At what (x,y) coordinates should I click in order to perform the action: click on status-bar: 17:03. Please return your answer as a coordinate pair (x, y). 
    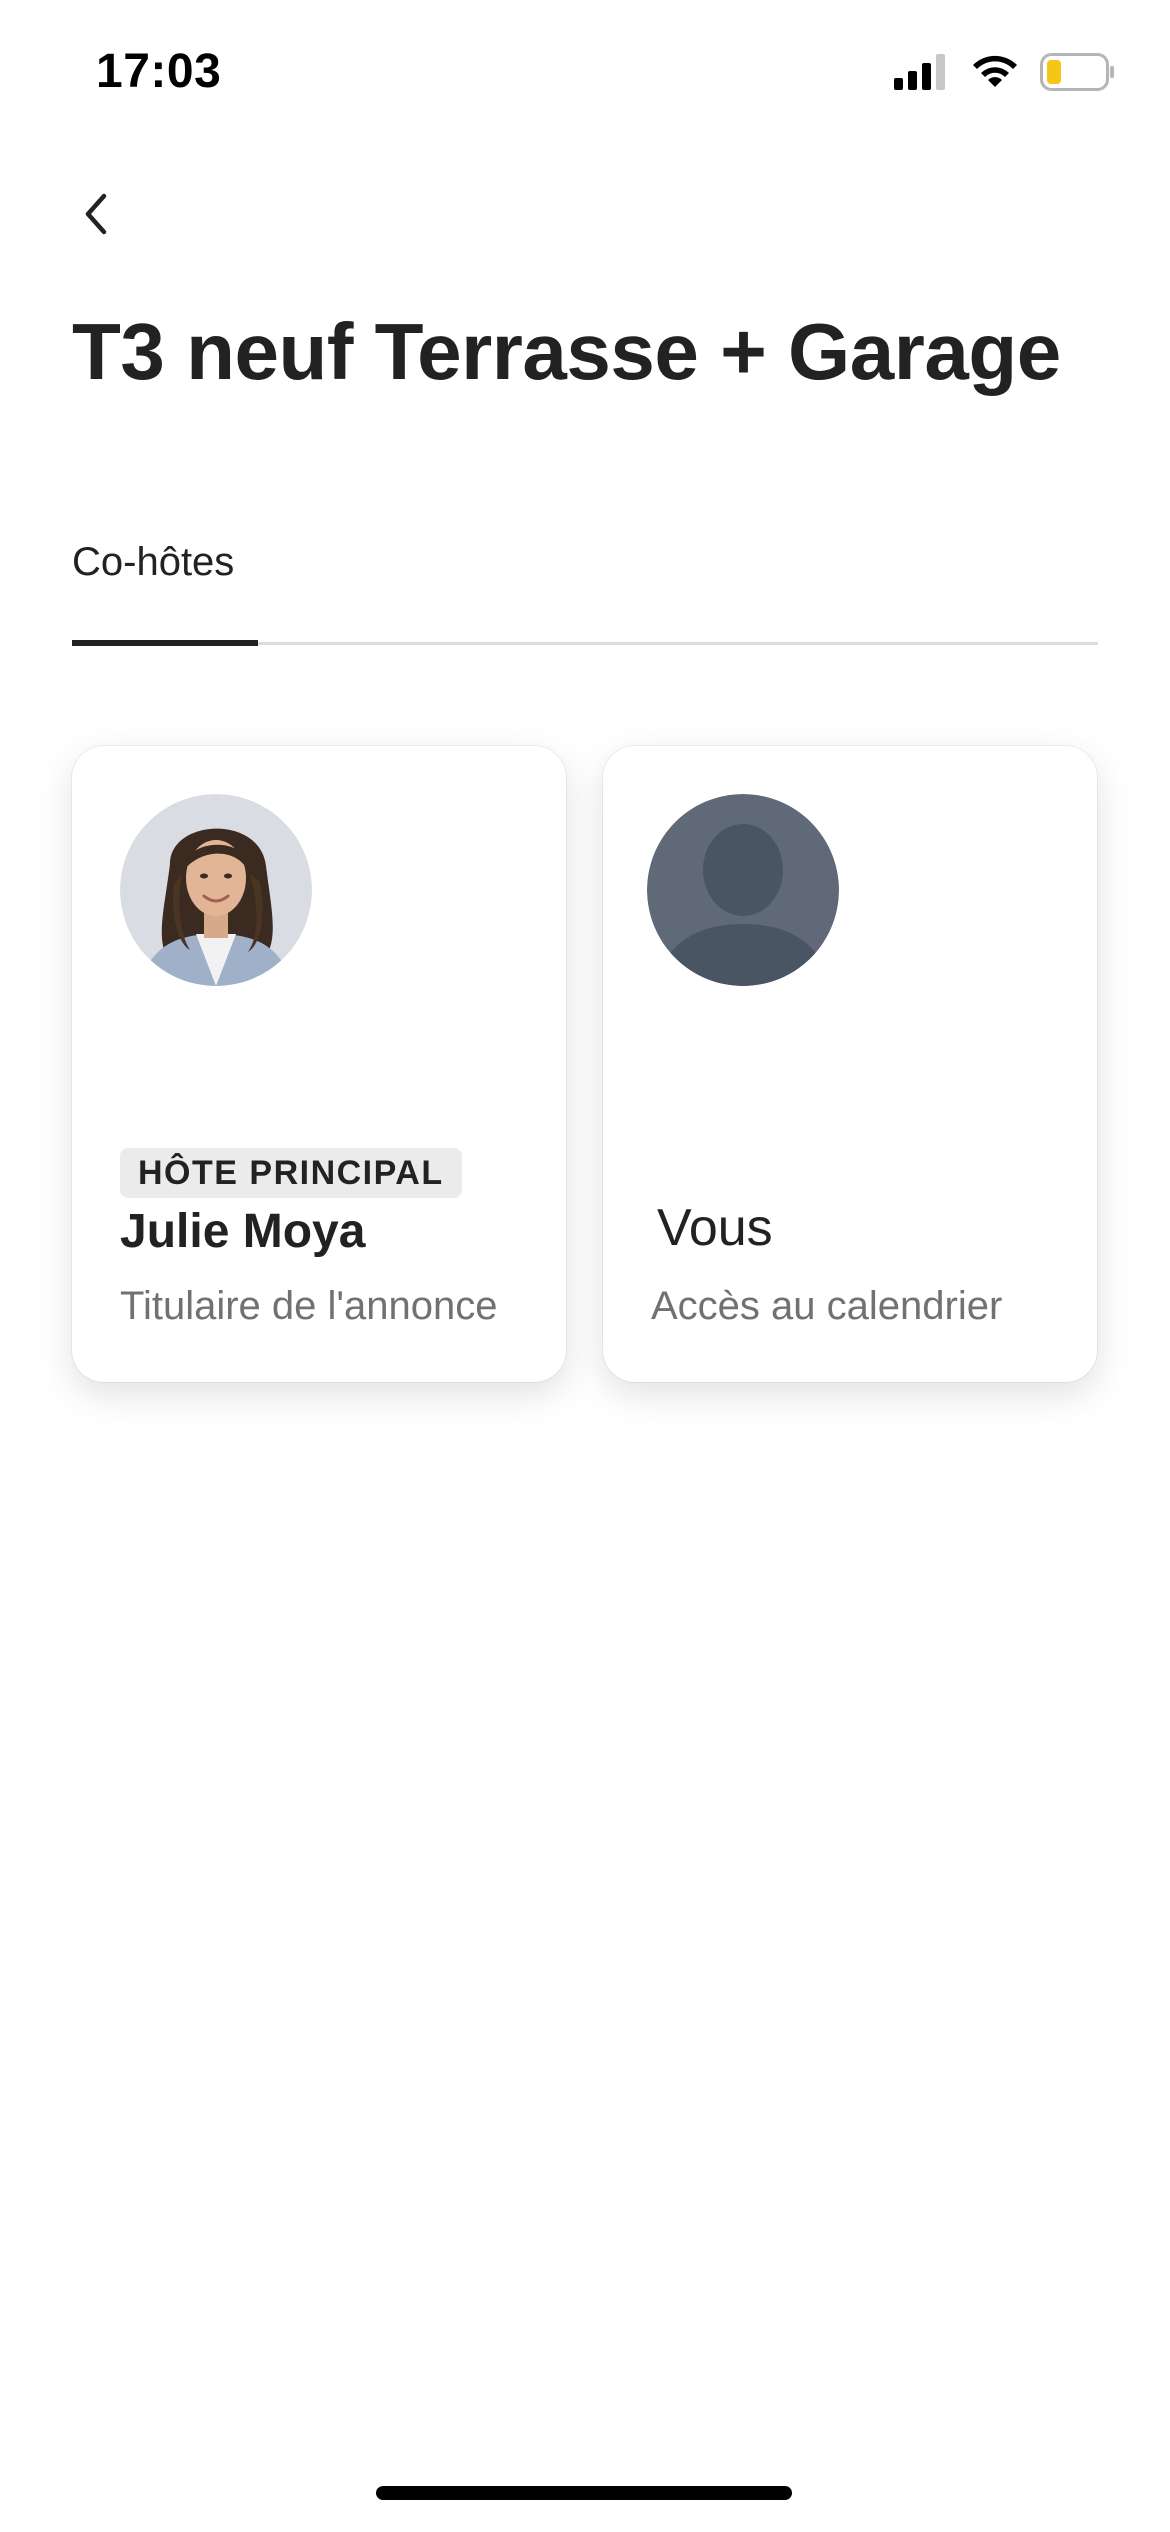
    Looking at the image, I should click on (585, 75).